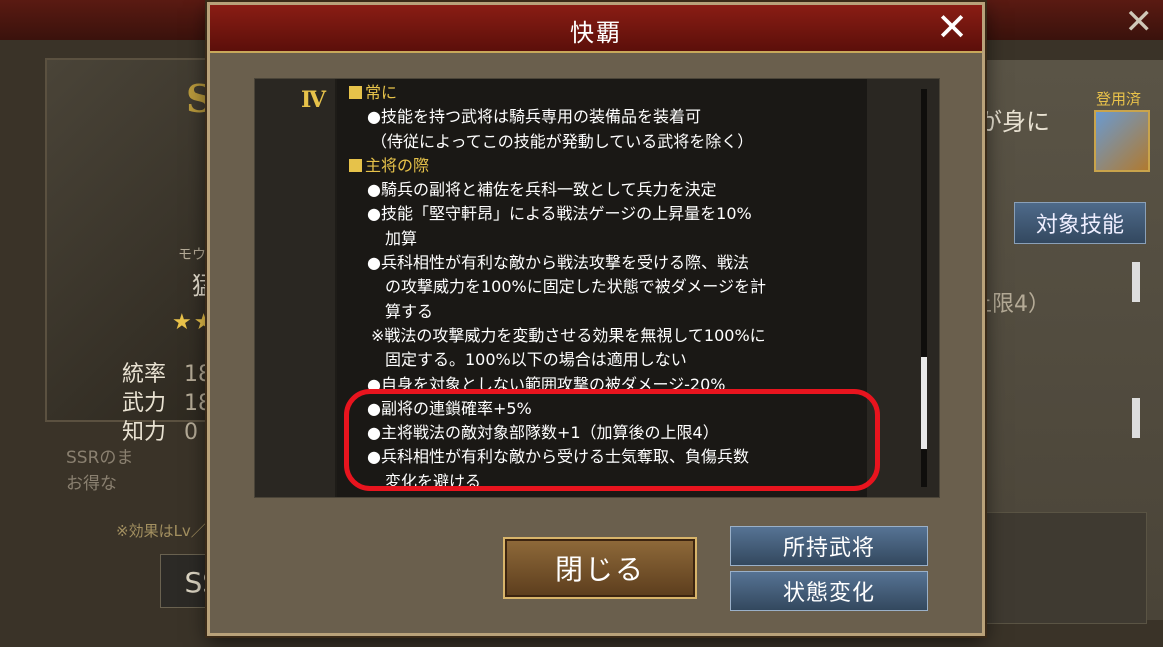 This screenshot has height=647, width=1163. Describe the element at coordinates (1119, 99) in the screenshot. I see `recruited-badge: 登用済` at that location.